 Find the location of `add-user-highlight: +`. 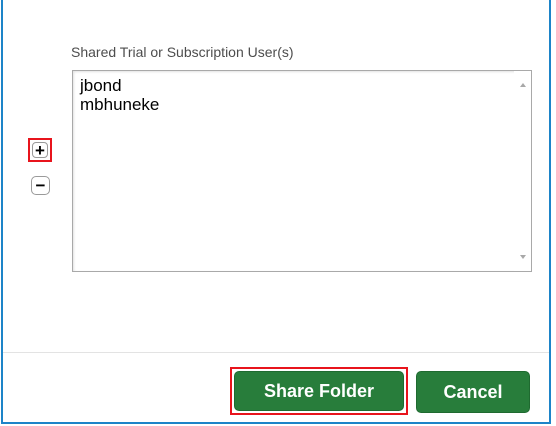

add-user-highlight: + is located at coordinates (40, 150).